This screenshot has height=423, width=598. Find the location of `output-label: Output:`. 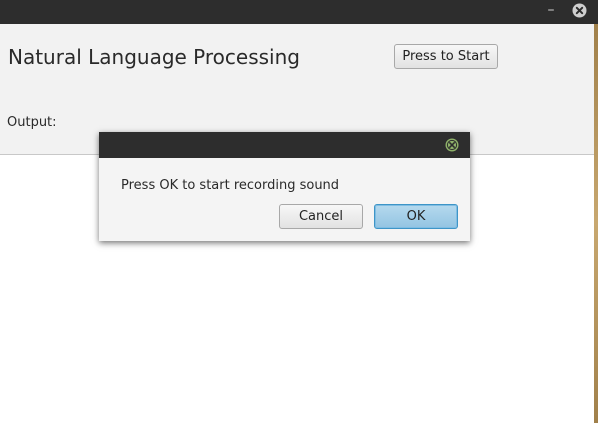

output-label: Output: is located at coordinates (32, 122).